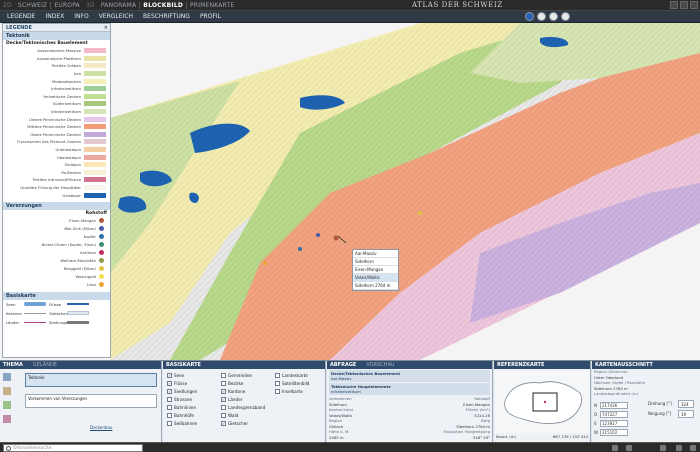 This screenshot has height=452, width=700. What do you see at coordinates (91, 401) in the screenshot?
I see `thema-item-vererzungen: Vorkommen von Vererzungen` at bounding box center [91, 401].